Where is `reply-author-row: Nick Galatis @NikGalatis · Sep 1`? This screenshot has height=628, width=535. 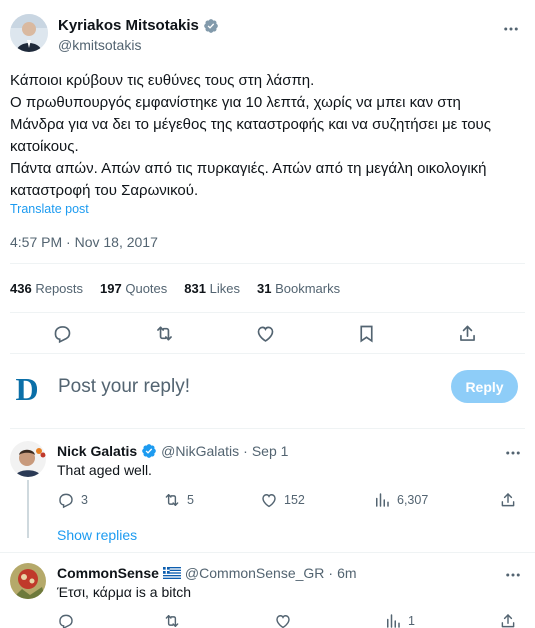
reply-author-row: Nick Galatis @NikGalatis · Sep 1 is located at coordinates (172, 451).